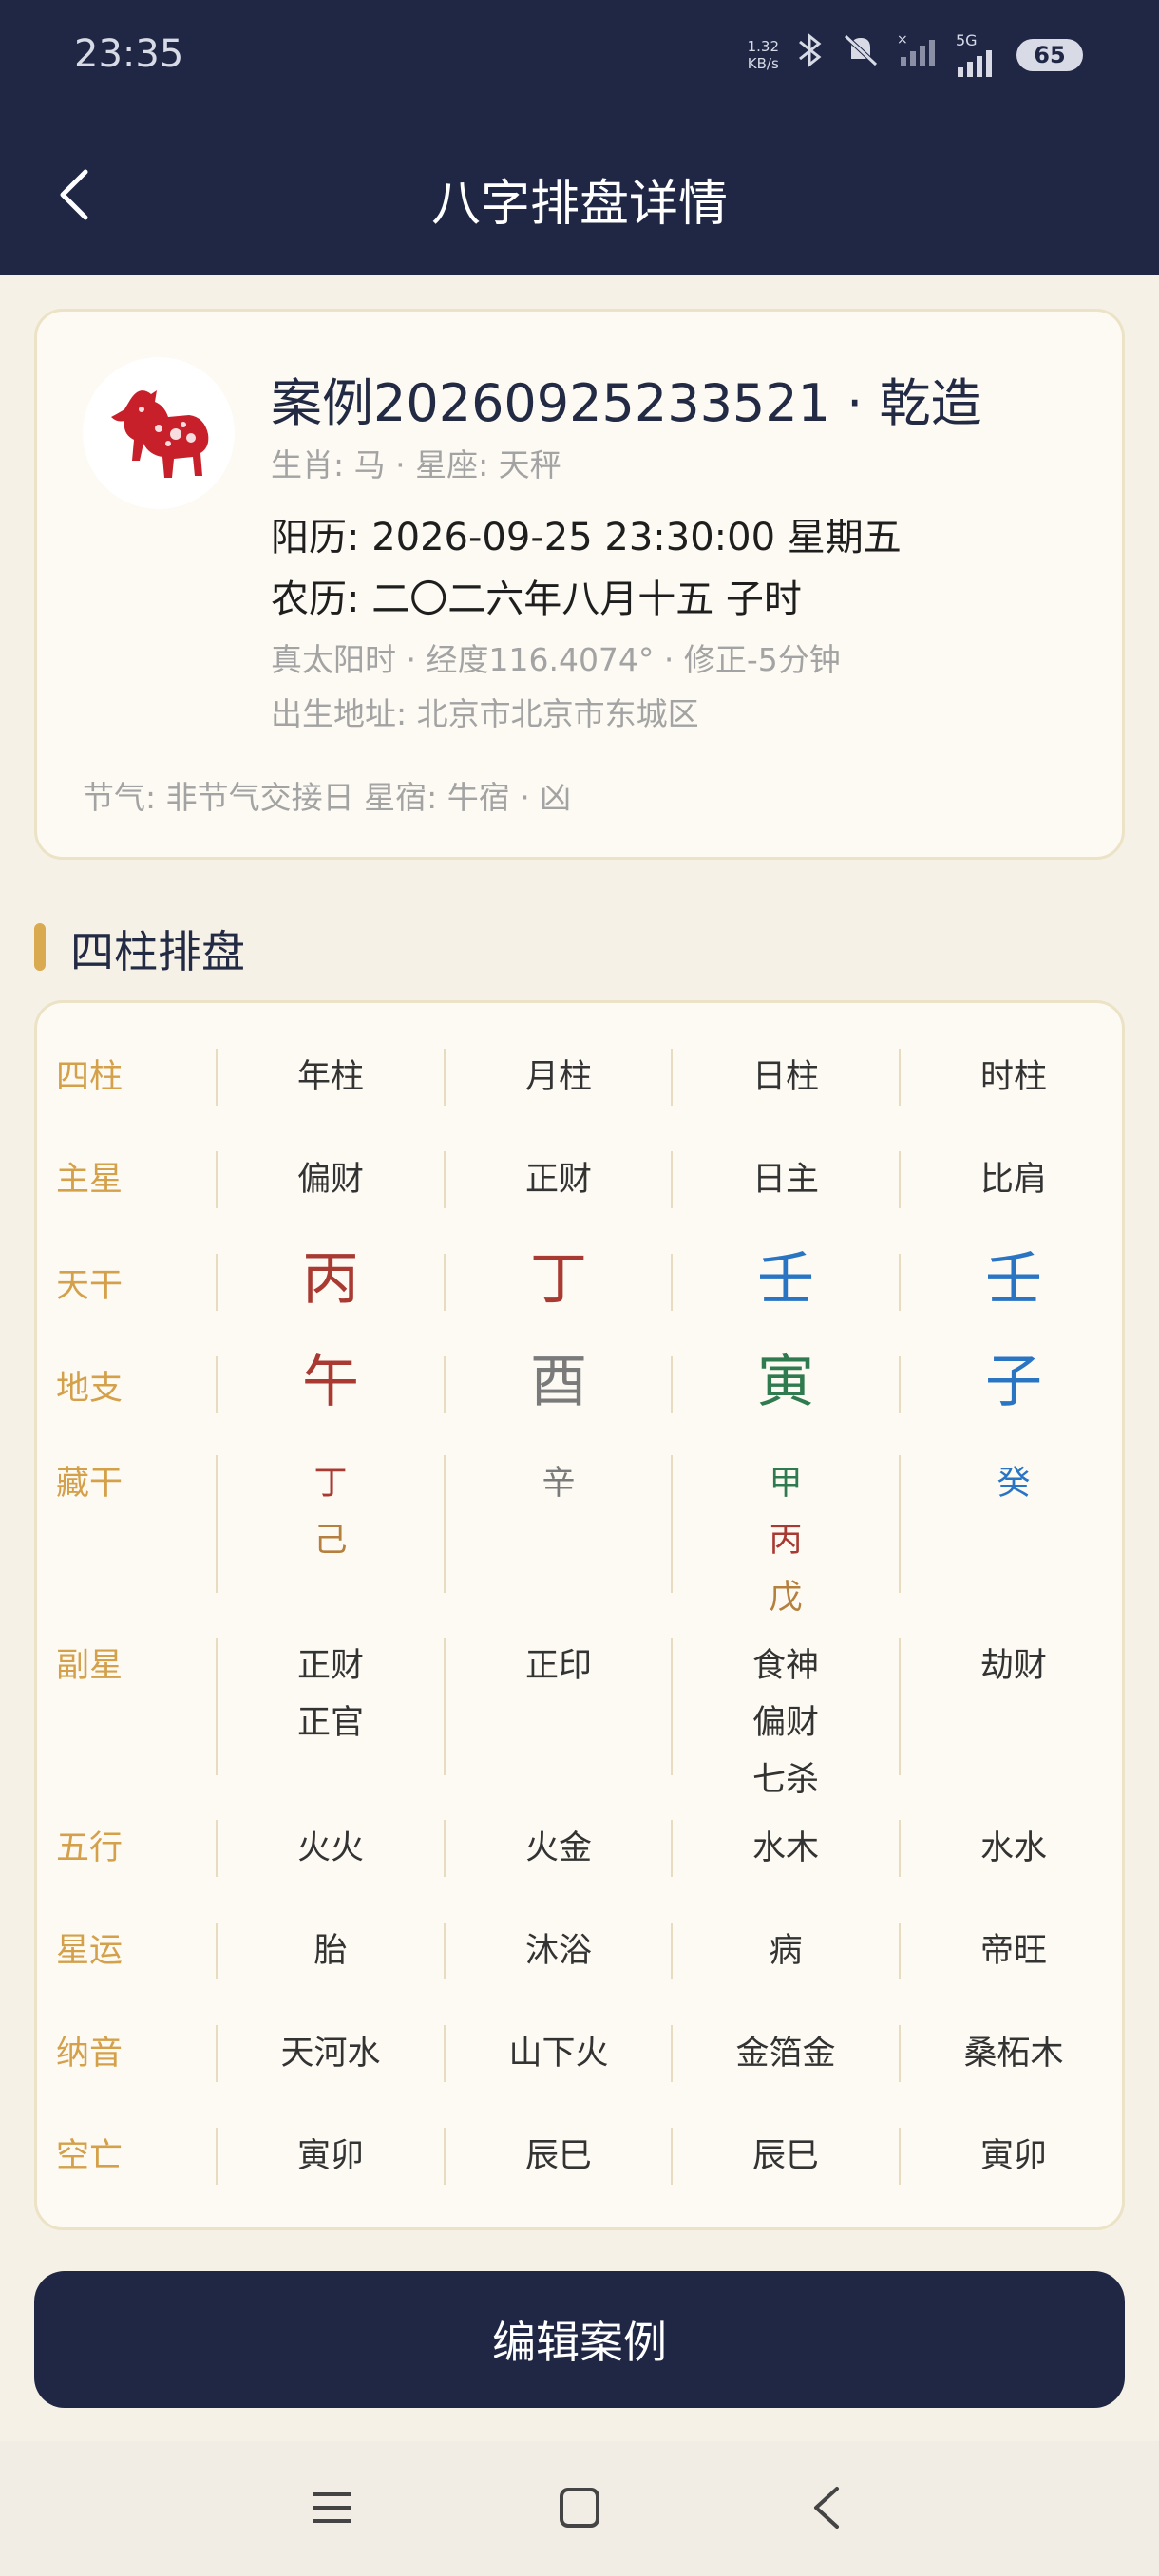  I want to click on table-row: 主星 偏财 正财 日主 比肩, so click(579, 1179).